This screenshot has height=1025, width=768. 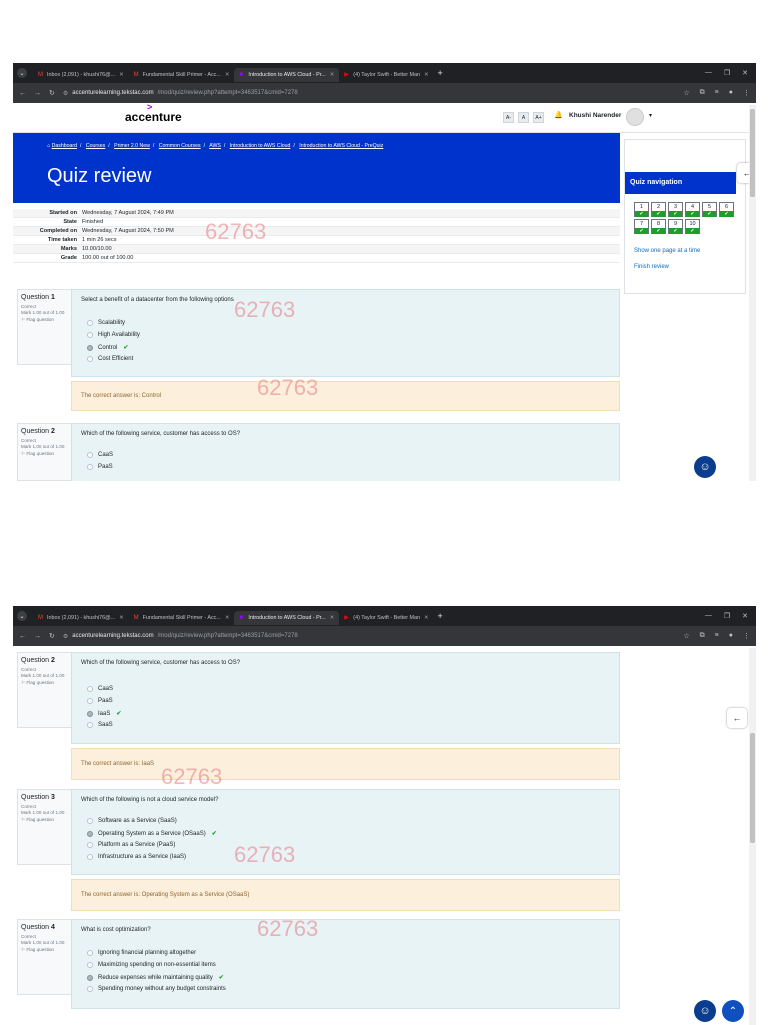 What do you see at coordinates (658, 226) in the screenshot?
I see `quiz-nav-question-button: 8 ✔` at bounding box center [658, 226].